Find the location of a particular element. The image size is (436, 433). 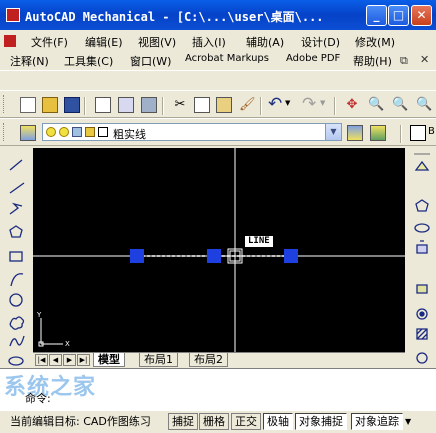

rectangle-tool-icon is located at coordinates (16, 256).